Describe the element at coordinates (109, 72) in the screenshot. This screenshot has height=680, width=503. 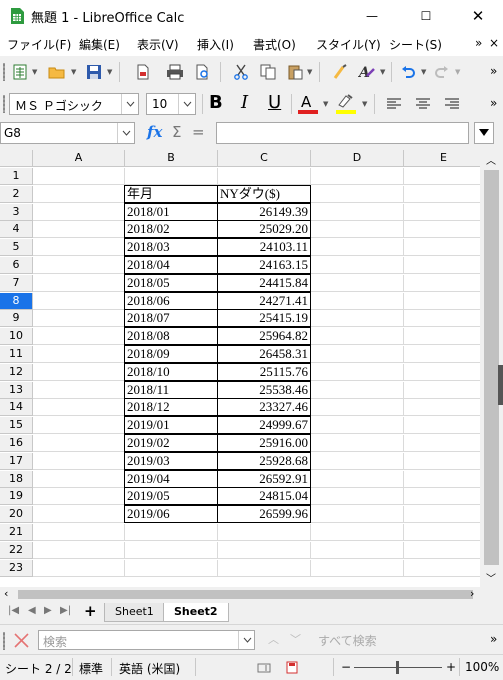
I see `save-dropdown-arrow: ▼` at that location.